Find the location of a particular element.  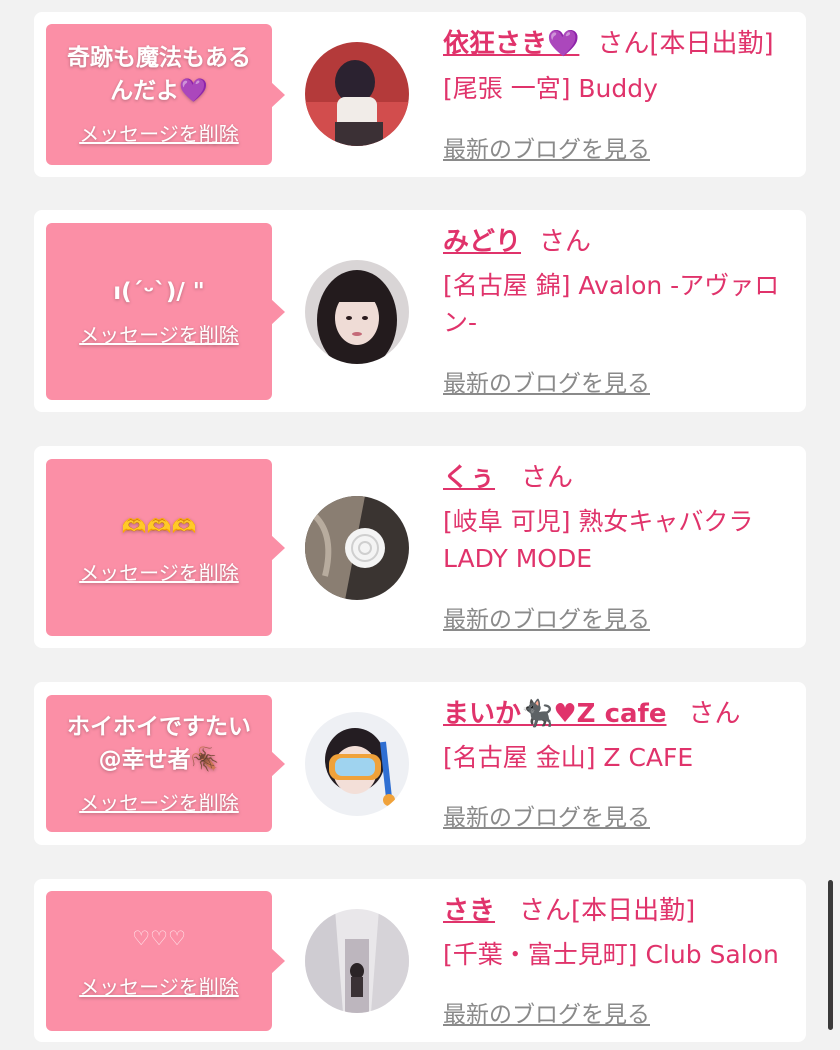

message-bubble: 奇跡も魔法もある んだよ💜 メッセージを削除 is located at coordinates (165, 94).